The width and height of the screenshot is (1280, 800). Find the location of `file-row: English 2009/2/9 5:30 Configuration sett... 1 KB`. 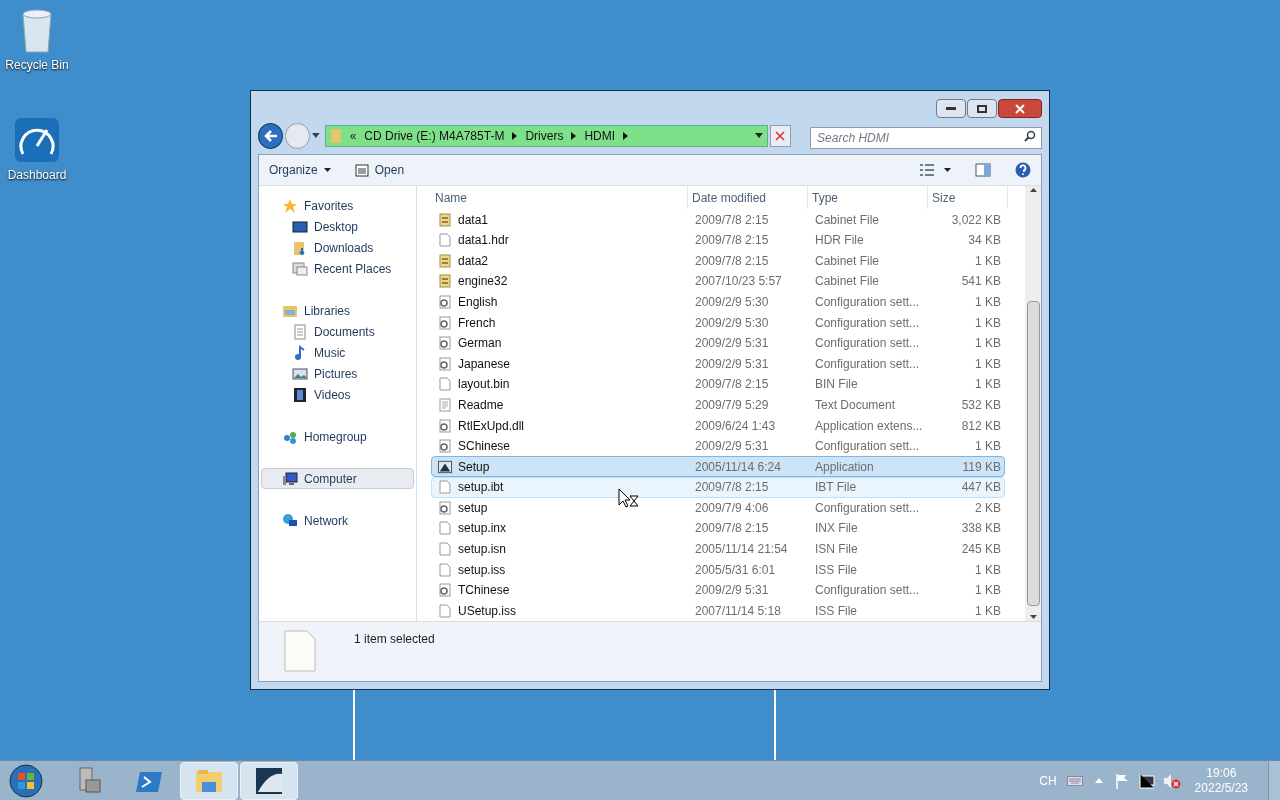

file-row: English 2009/2/9 5:30 Configuration sett... 1 KB is located at coordinates (718, 302).